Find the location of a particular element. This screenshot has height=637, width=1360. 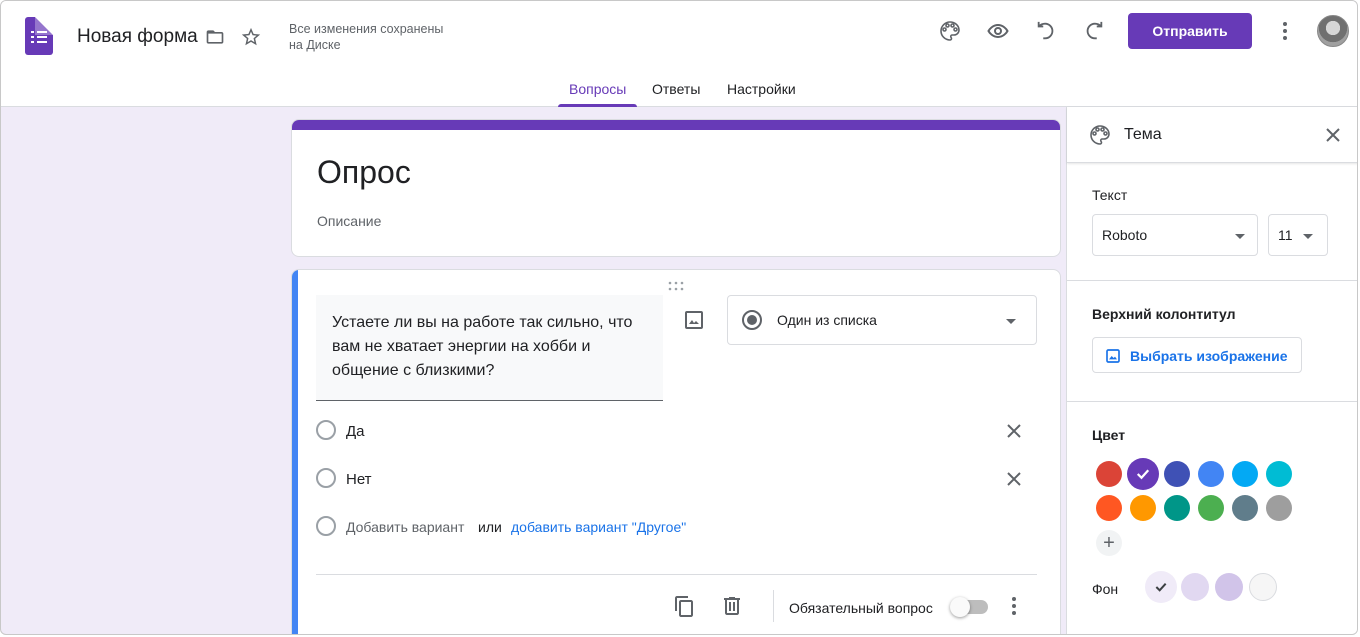

add-image-icon is located at coordinates (694, 320).